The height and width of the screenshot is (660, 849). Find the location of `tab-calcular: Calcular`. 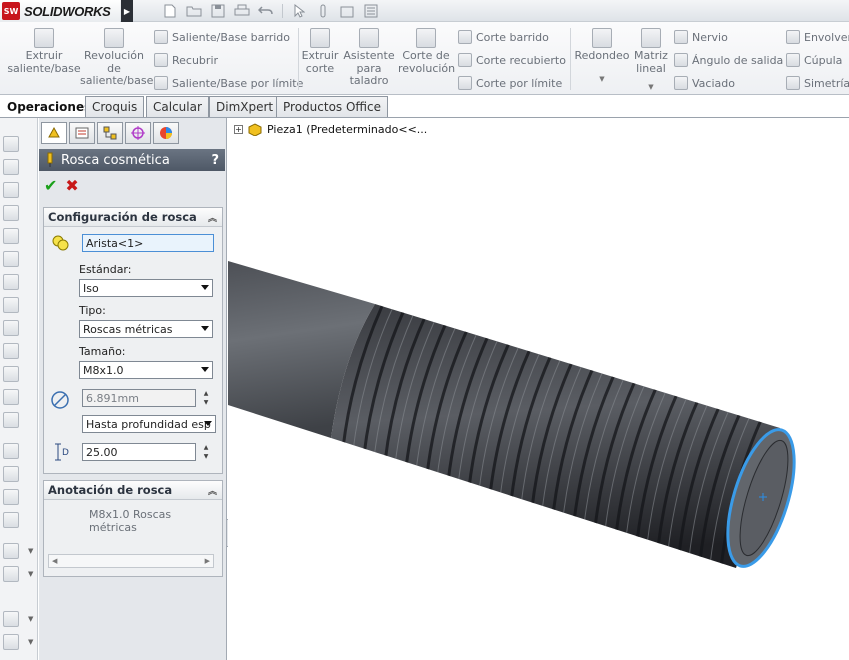

tab-calcular: Calcular is located at coordinates (177, 106).